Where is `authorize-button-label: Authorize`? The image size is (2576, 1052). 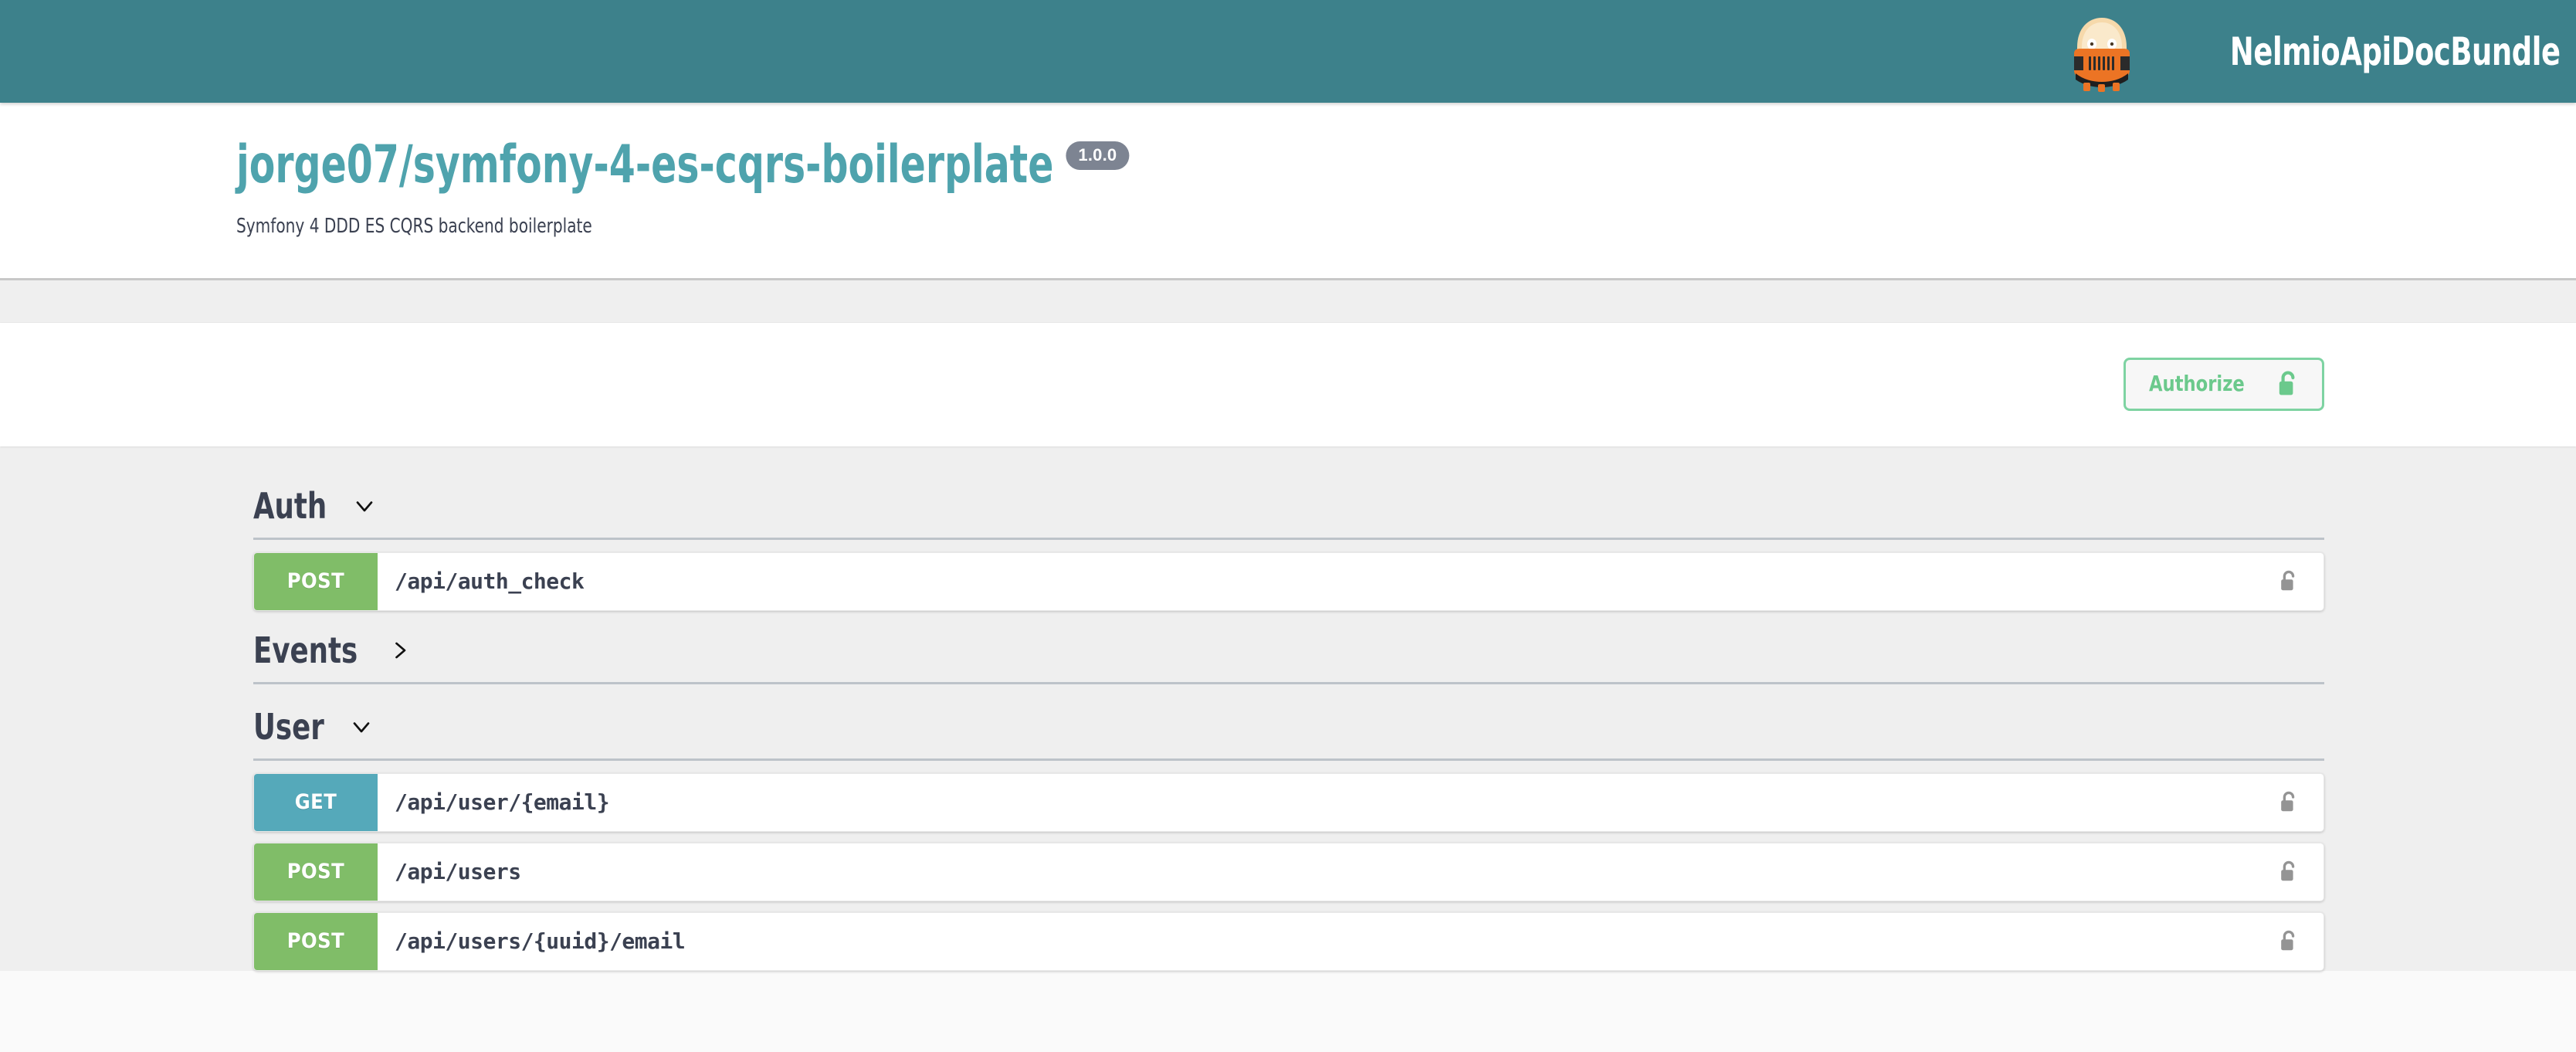 authorize-button-label: Authorize is located at coordinates (2197, 384).